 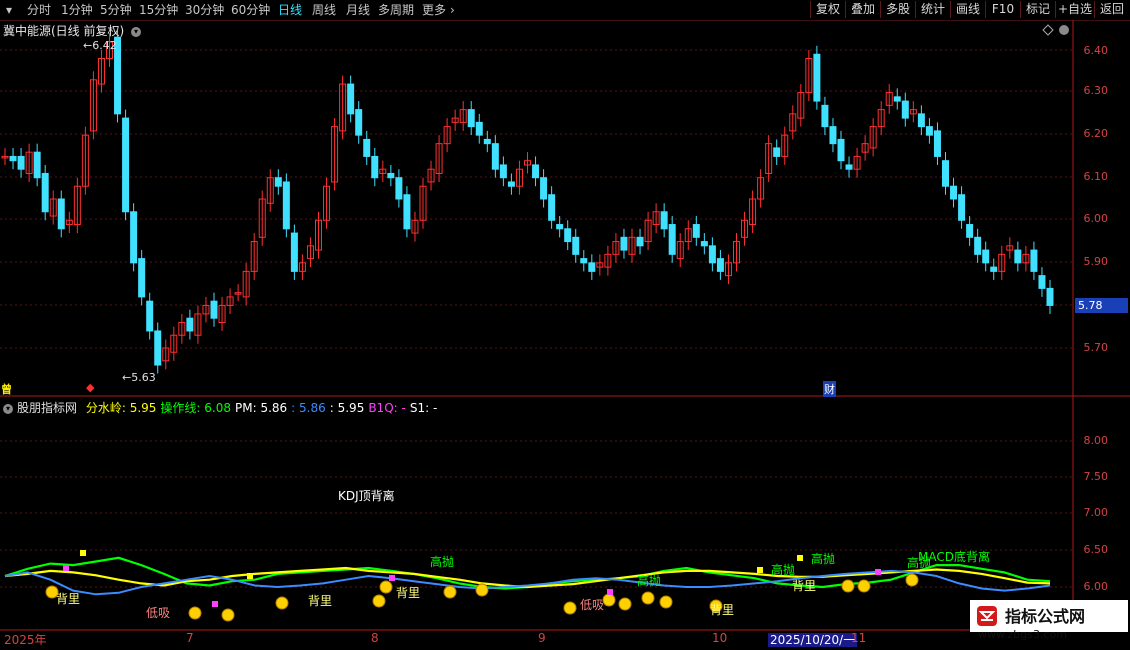 I want to click on watermark-title: 指标公式网, so click(x=1045, y=616).